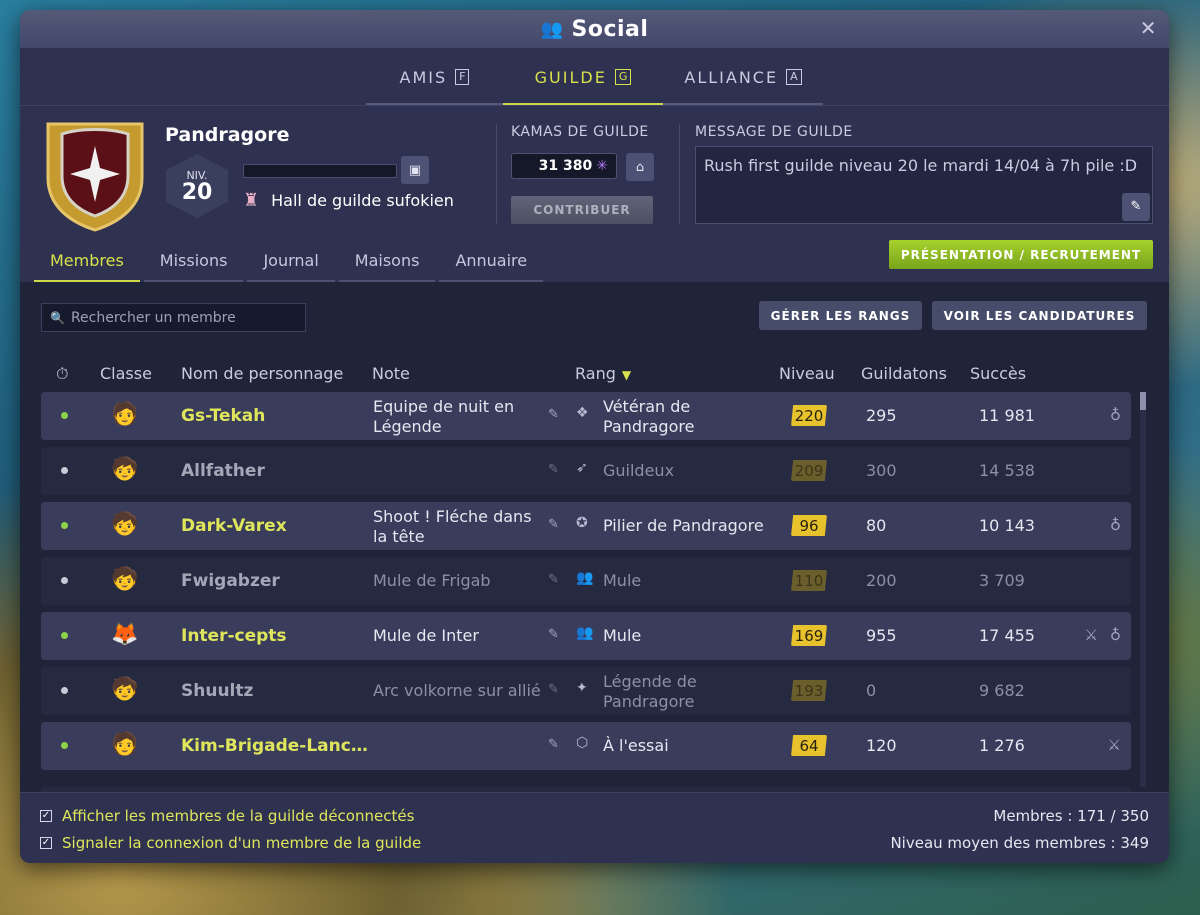 Image resolution: width=1200 pixels, height=915 pixels. Describe the element at coordinates (871, 690) in the screenshot. I see `member-guildatons: 0` at that location.